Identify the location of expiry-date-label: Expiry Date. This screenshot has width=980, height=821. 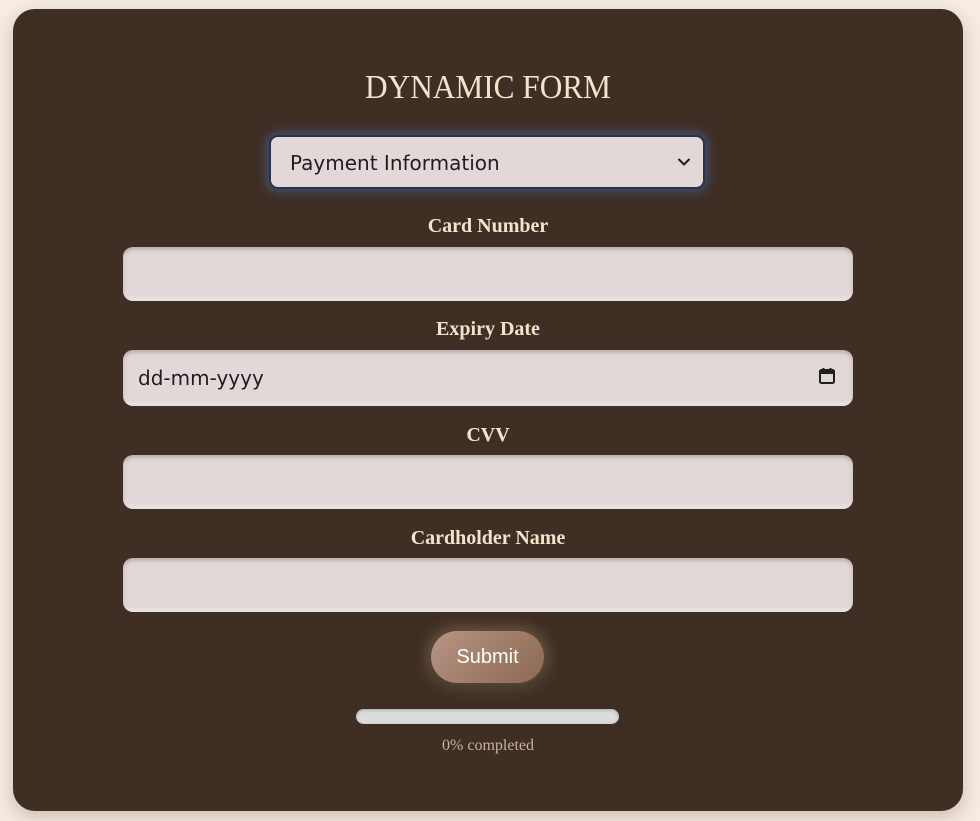
(488, 329).